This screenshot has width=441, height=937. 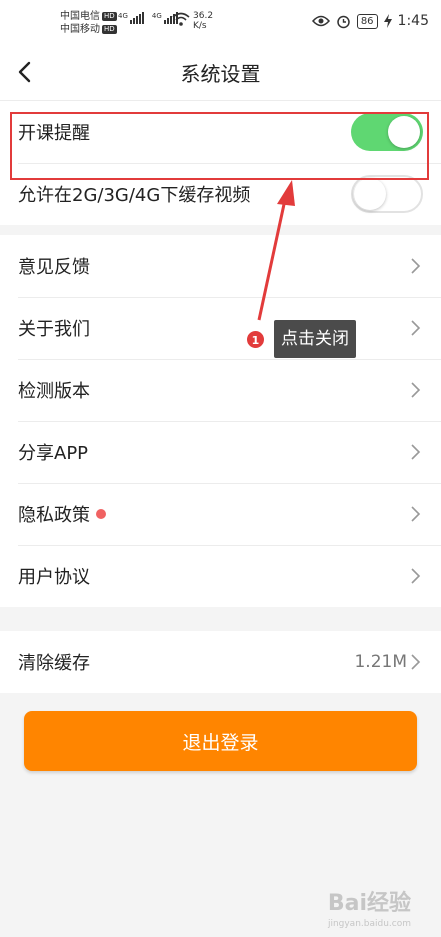 What do you see at coordinates (101, 514) in the screenshot?
I see `new-badge-dot` at bounding box center [101, 514].